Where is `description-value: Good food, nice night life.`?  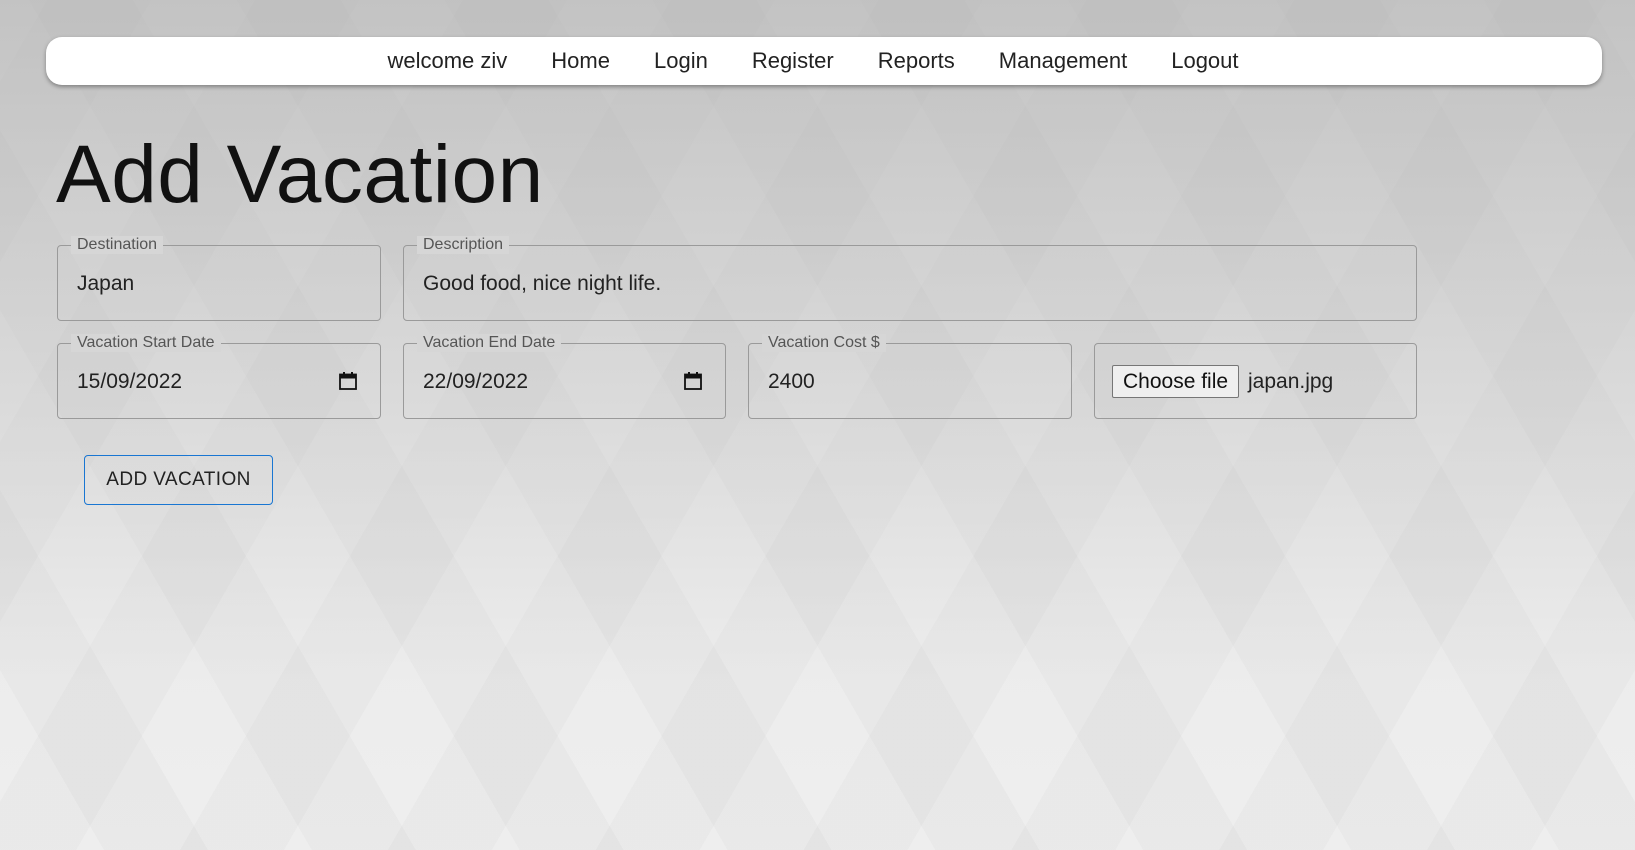
description-value: Good food, nice night life. is located at coordinates (542, 283).